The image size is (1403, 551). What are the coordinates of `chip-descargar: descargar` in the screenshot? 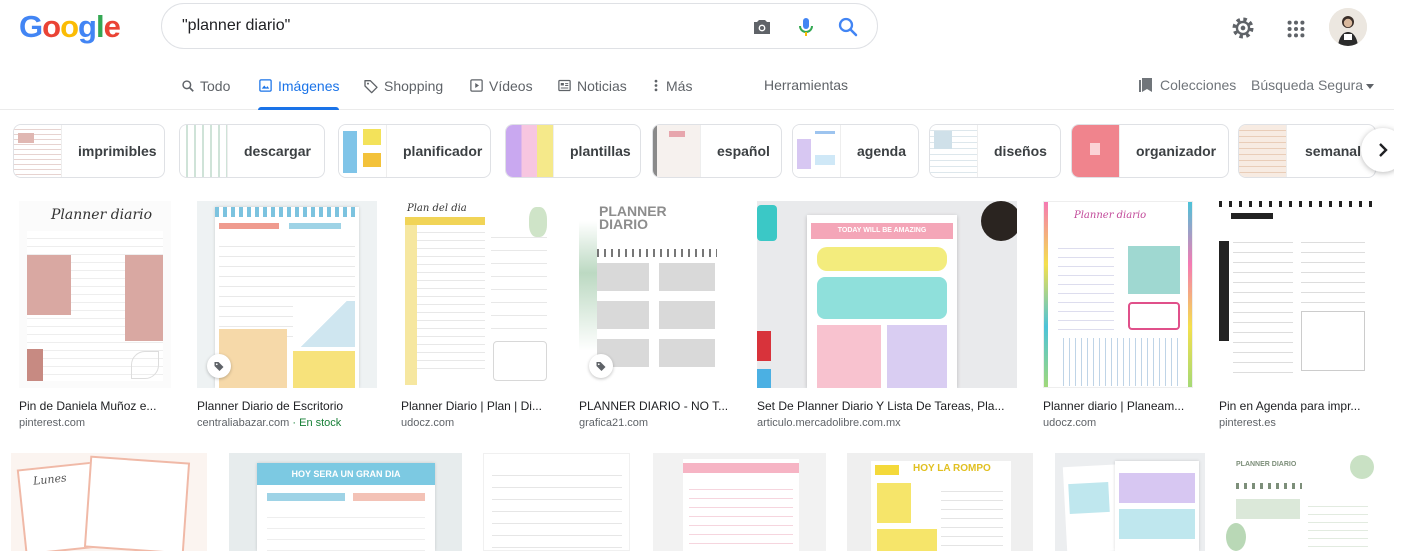 It's located at (252, 151).